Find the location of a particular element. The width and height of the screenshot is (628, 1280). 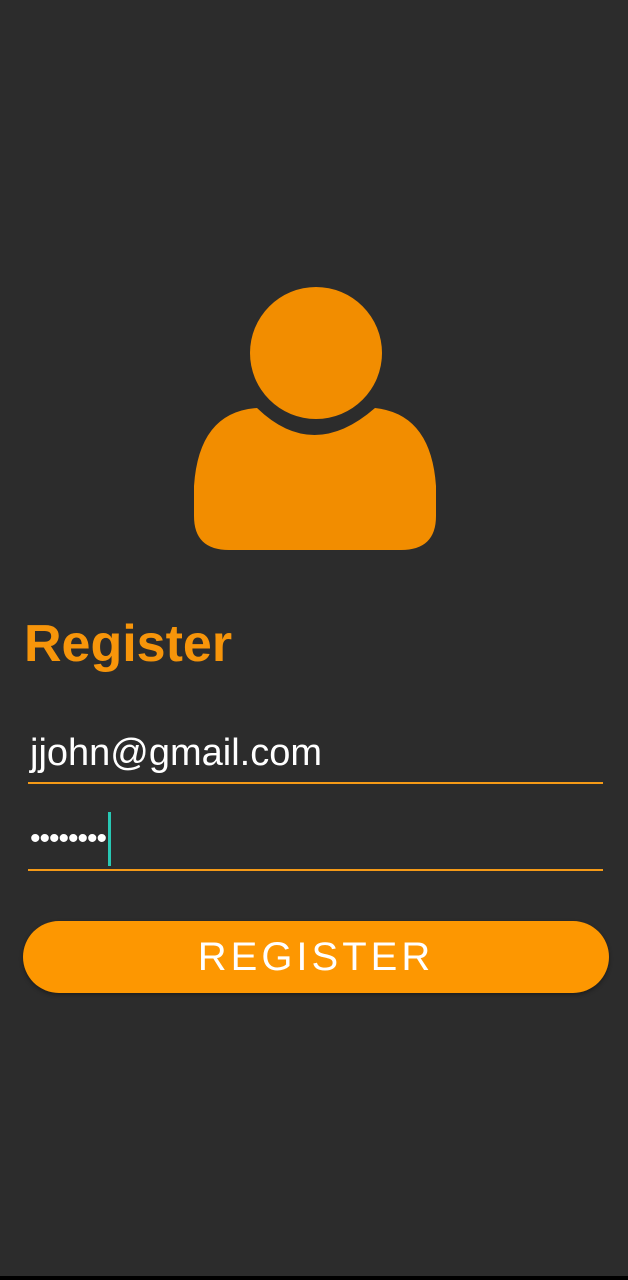

password-field: •••••••• is located at coordinates (315, 840).